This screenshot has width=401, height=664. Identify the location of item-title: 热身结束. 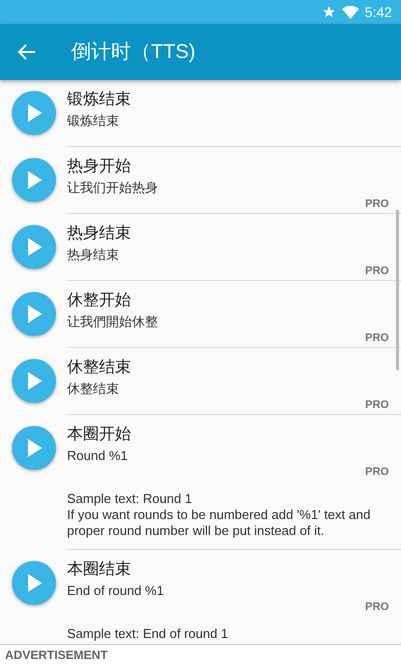
(99, 234).